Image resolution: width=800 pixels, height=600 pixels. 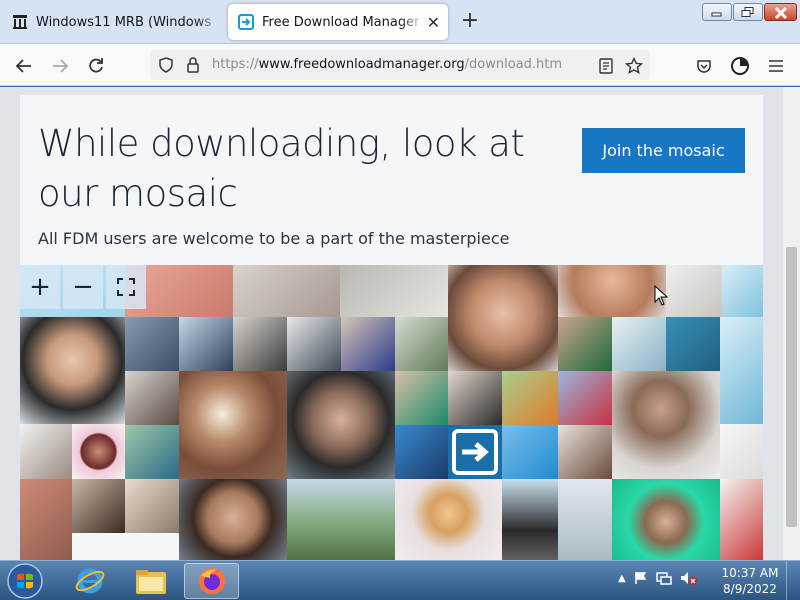 What do you see at coordinates (791, 387) in the screenshot?
I see `scrollbar-thumb` at bounding box center [791, 387].